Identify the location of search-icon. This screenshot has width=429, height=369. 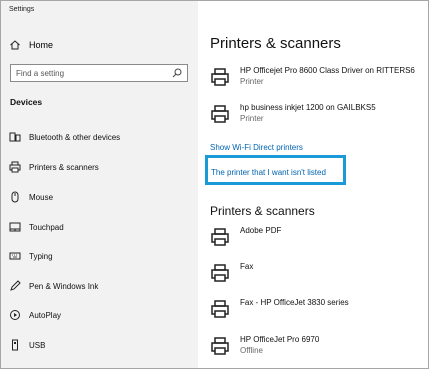
(177, 73).